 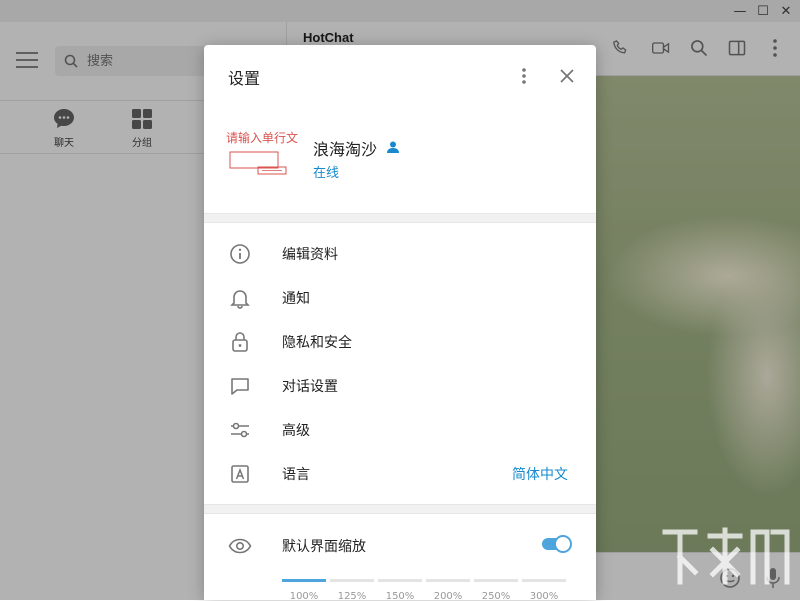 What do you see at coordinates (304, 595) in the screenshot?
I see `scale-option-label: 100%` at bounding box center [304, 595].